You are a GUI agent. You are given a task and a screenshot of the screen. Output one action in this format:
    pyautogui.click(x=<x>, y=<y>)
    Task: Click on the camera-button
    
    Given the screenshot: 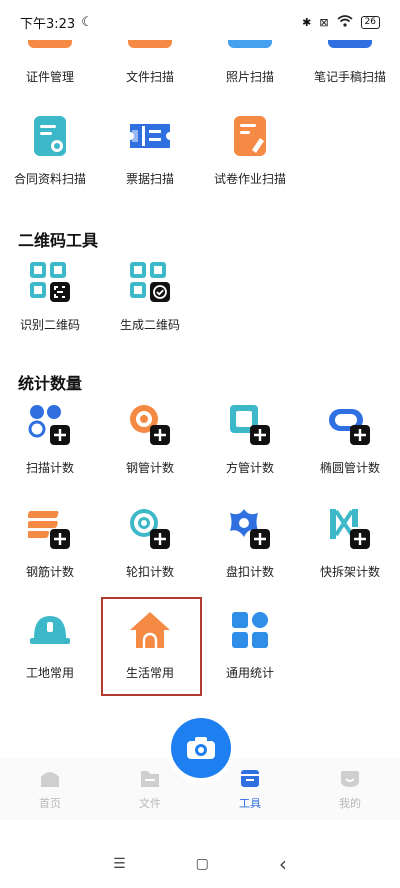 What is the action you would take?
    pyautogui.click(x=201, y=748)
    